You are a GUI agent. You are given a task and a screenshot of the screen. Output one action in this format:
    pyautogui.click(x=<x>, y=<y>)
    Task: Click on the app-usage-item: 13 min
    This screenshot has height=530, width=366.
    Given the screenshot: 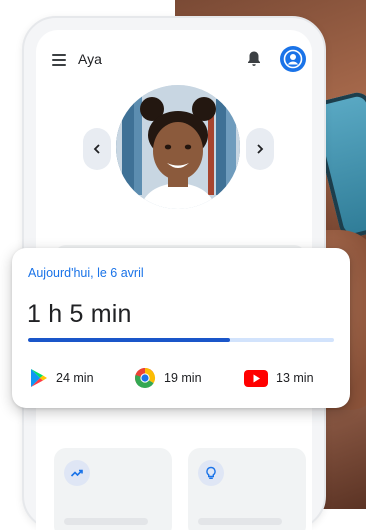 What is the action you would take?
    pyautogui.click(x=279, y=378)
    